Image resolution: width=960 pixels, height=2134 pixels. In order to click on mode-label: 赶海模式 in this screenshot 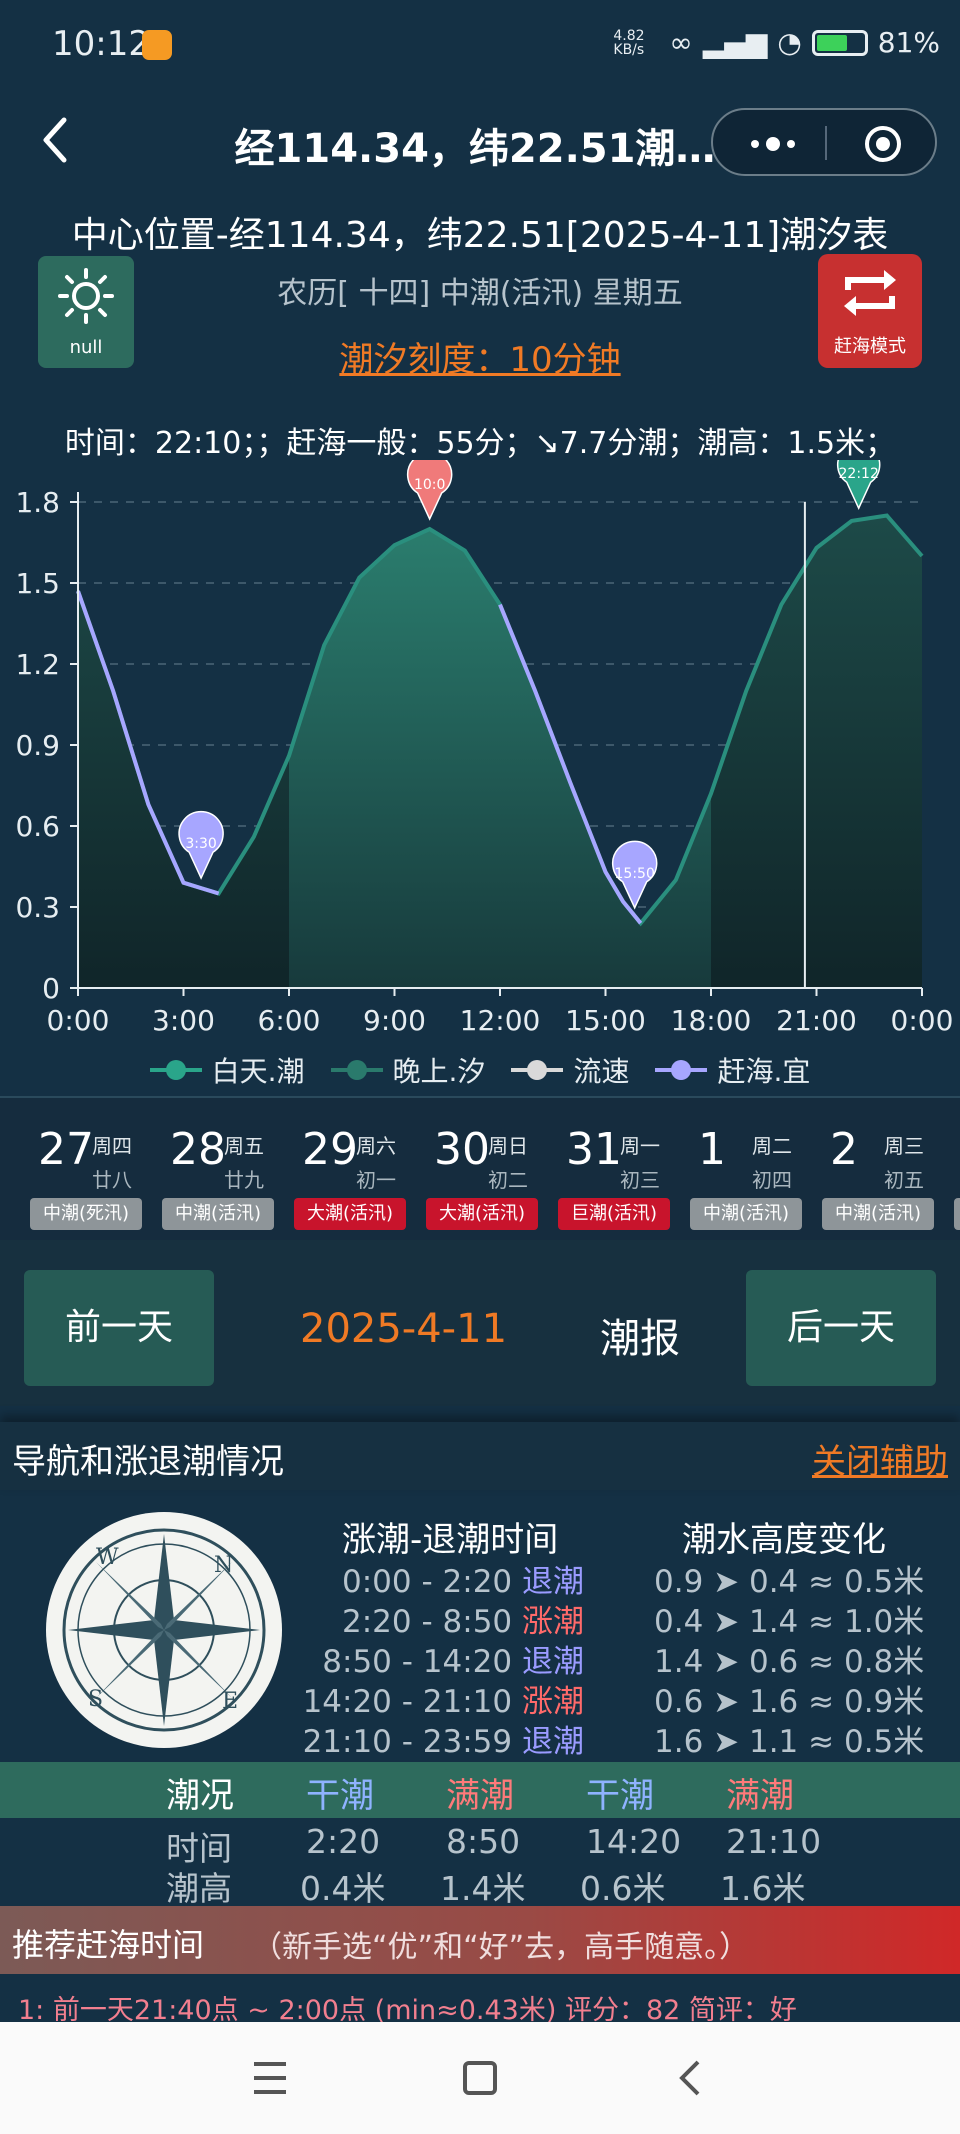, I will do `click(870, 346)`.